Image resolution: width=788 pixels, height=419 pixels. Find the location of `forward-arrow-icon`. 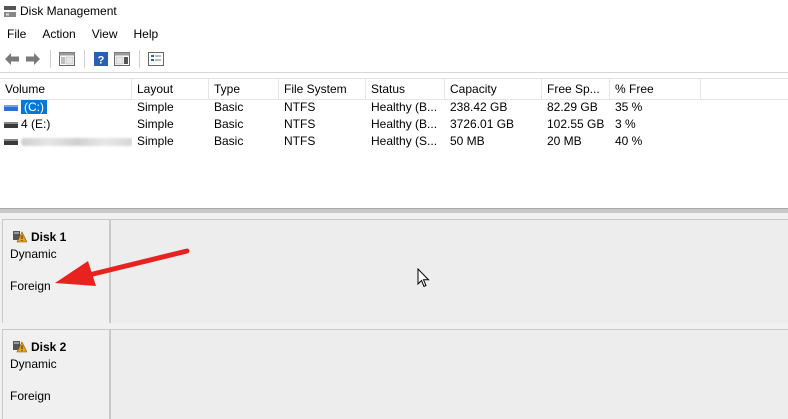

forward-arrow-icon is located at coordinates (33, 58).